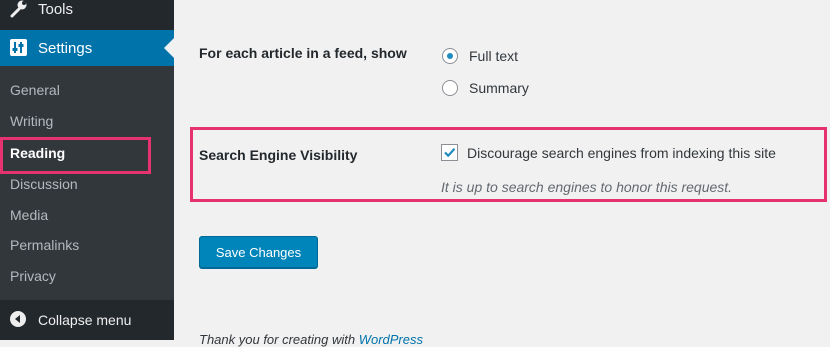 The width and height of the screenshot is (830, 347). I want to click on checkmark-icon, so click(450, 153).